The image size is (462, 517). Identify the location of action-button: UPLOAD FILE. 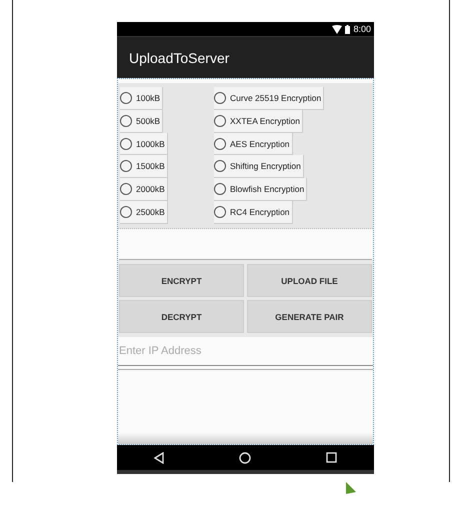
(309, 280).